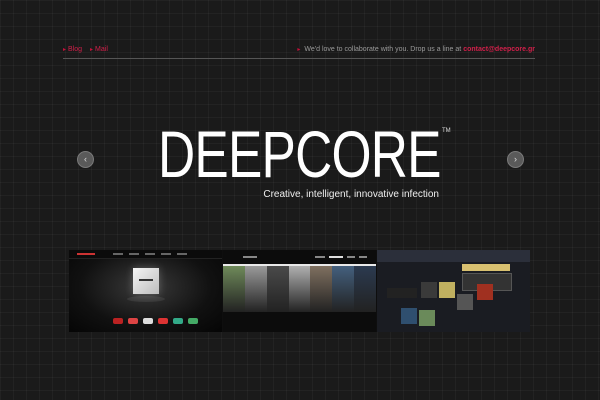 This screenshot has width=600, height=400. Describe the element at coordinates (101, 49) in the screenshot. I see `mail-link-label: Mail` at that location.